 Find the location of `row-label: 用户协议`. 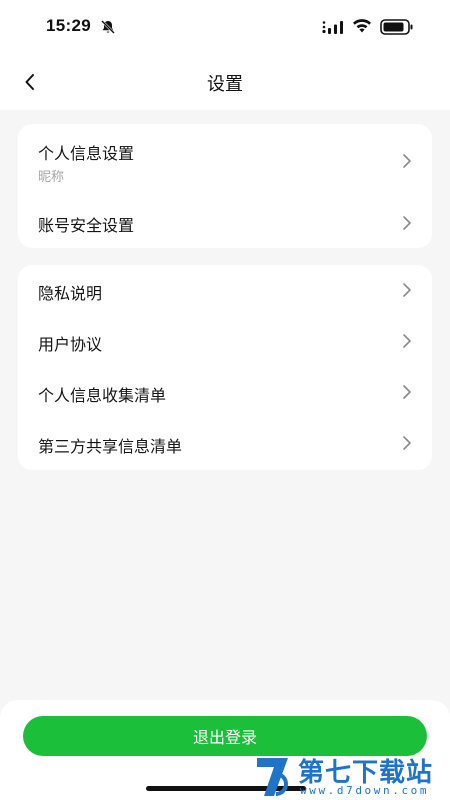

row-label: 用户协议 is located at coordinates (70, 344).